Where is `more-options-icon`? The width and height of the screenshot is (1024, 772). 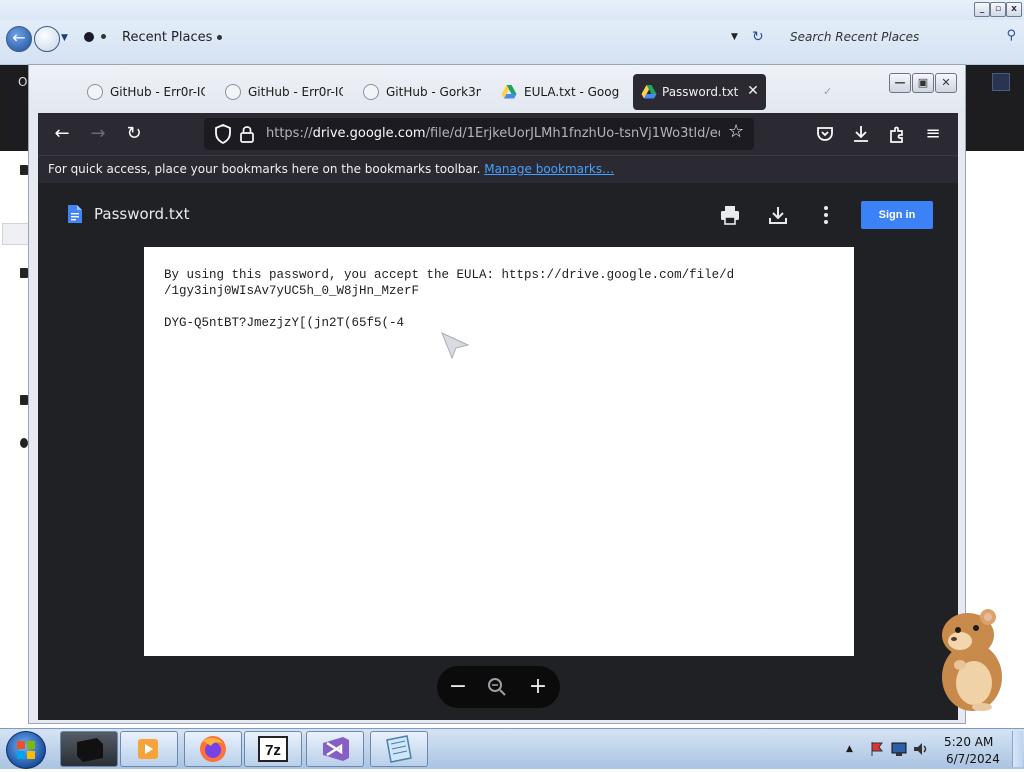
more-options-icon is located at coordinates (826, 215).